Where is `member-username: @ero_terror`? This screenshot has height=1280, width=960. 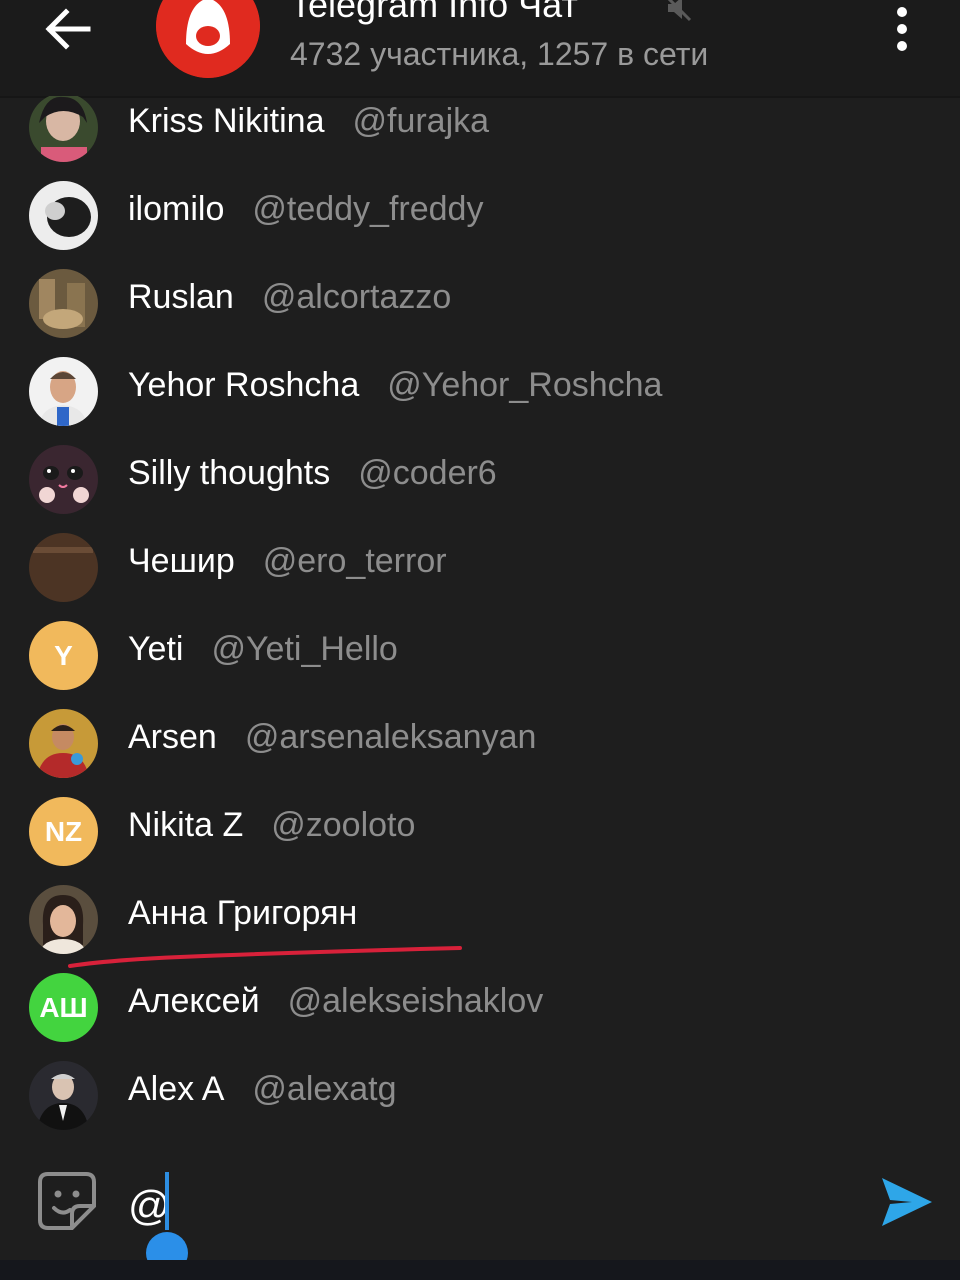 member-username: @ero_terror is located at coordinates (354, 561).